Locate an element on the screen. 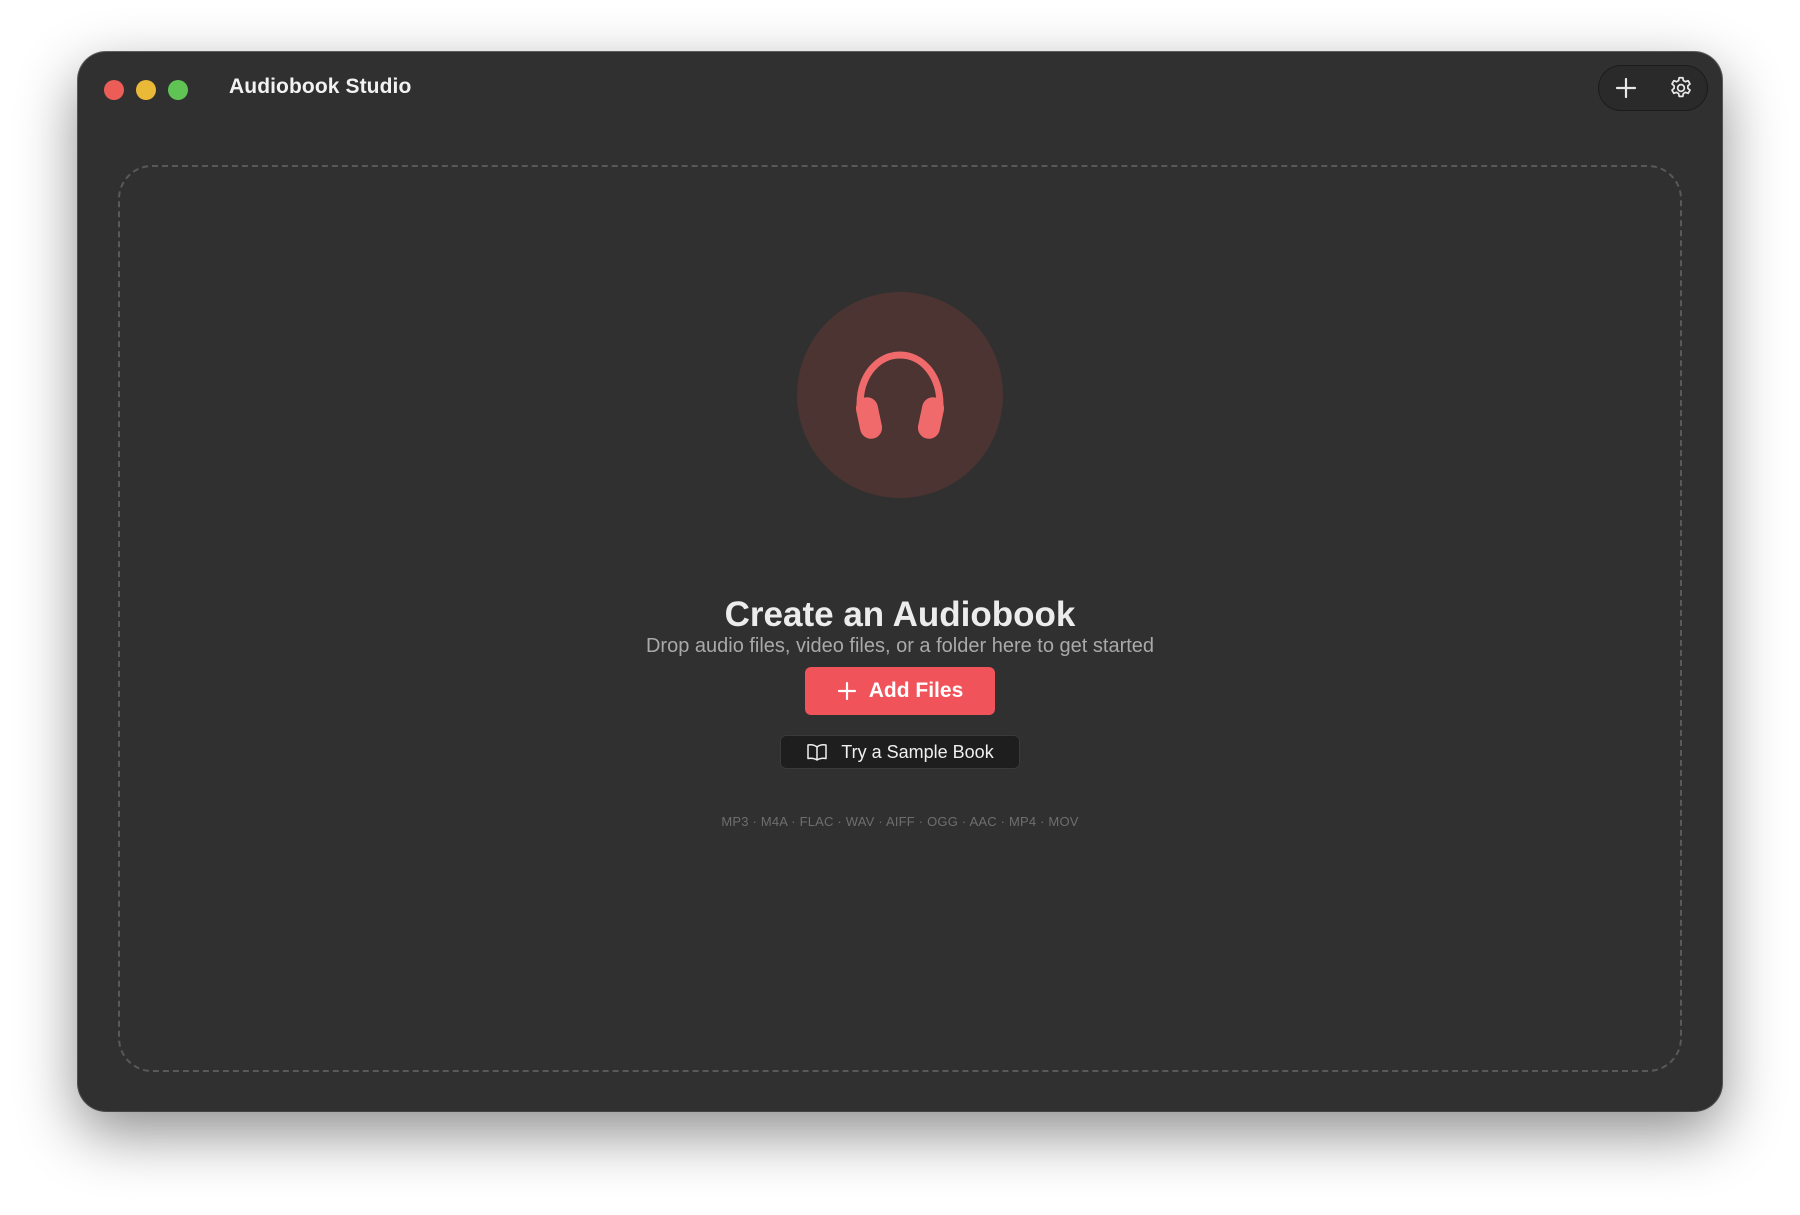 The width and height of the screenshot is (1800, 1215). window-close-button is located at coordinates (114, 90).